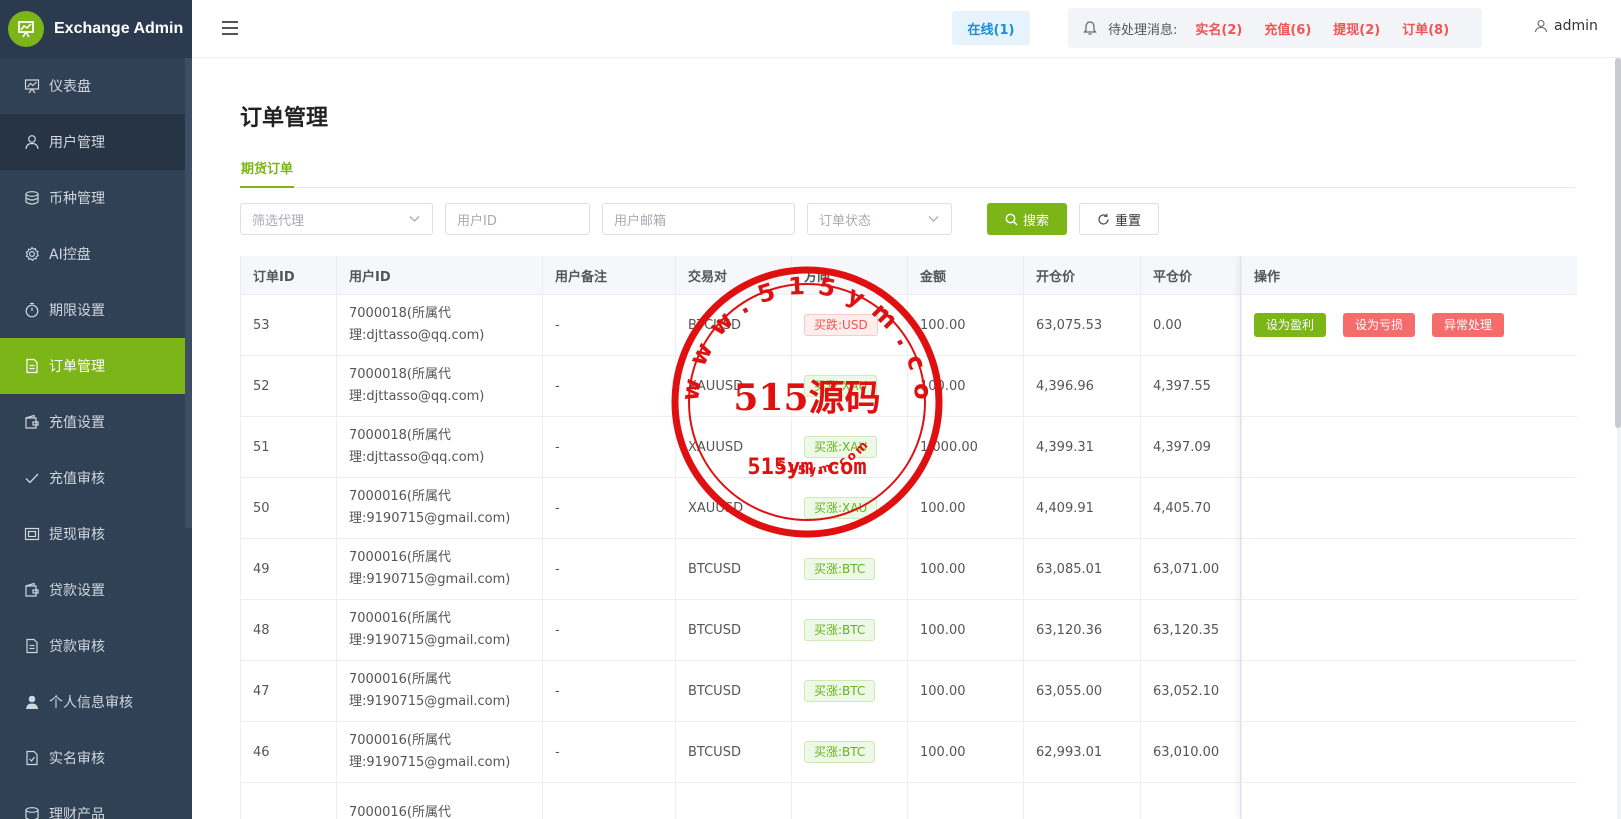 The width and height of the screenshot is (1621, 819). What do you see at coordinates (1191, 569) in the screenshot?
I see `cell-close: 63,071.00` at bounding box center [1191, 569].